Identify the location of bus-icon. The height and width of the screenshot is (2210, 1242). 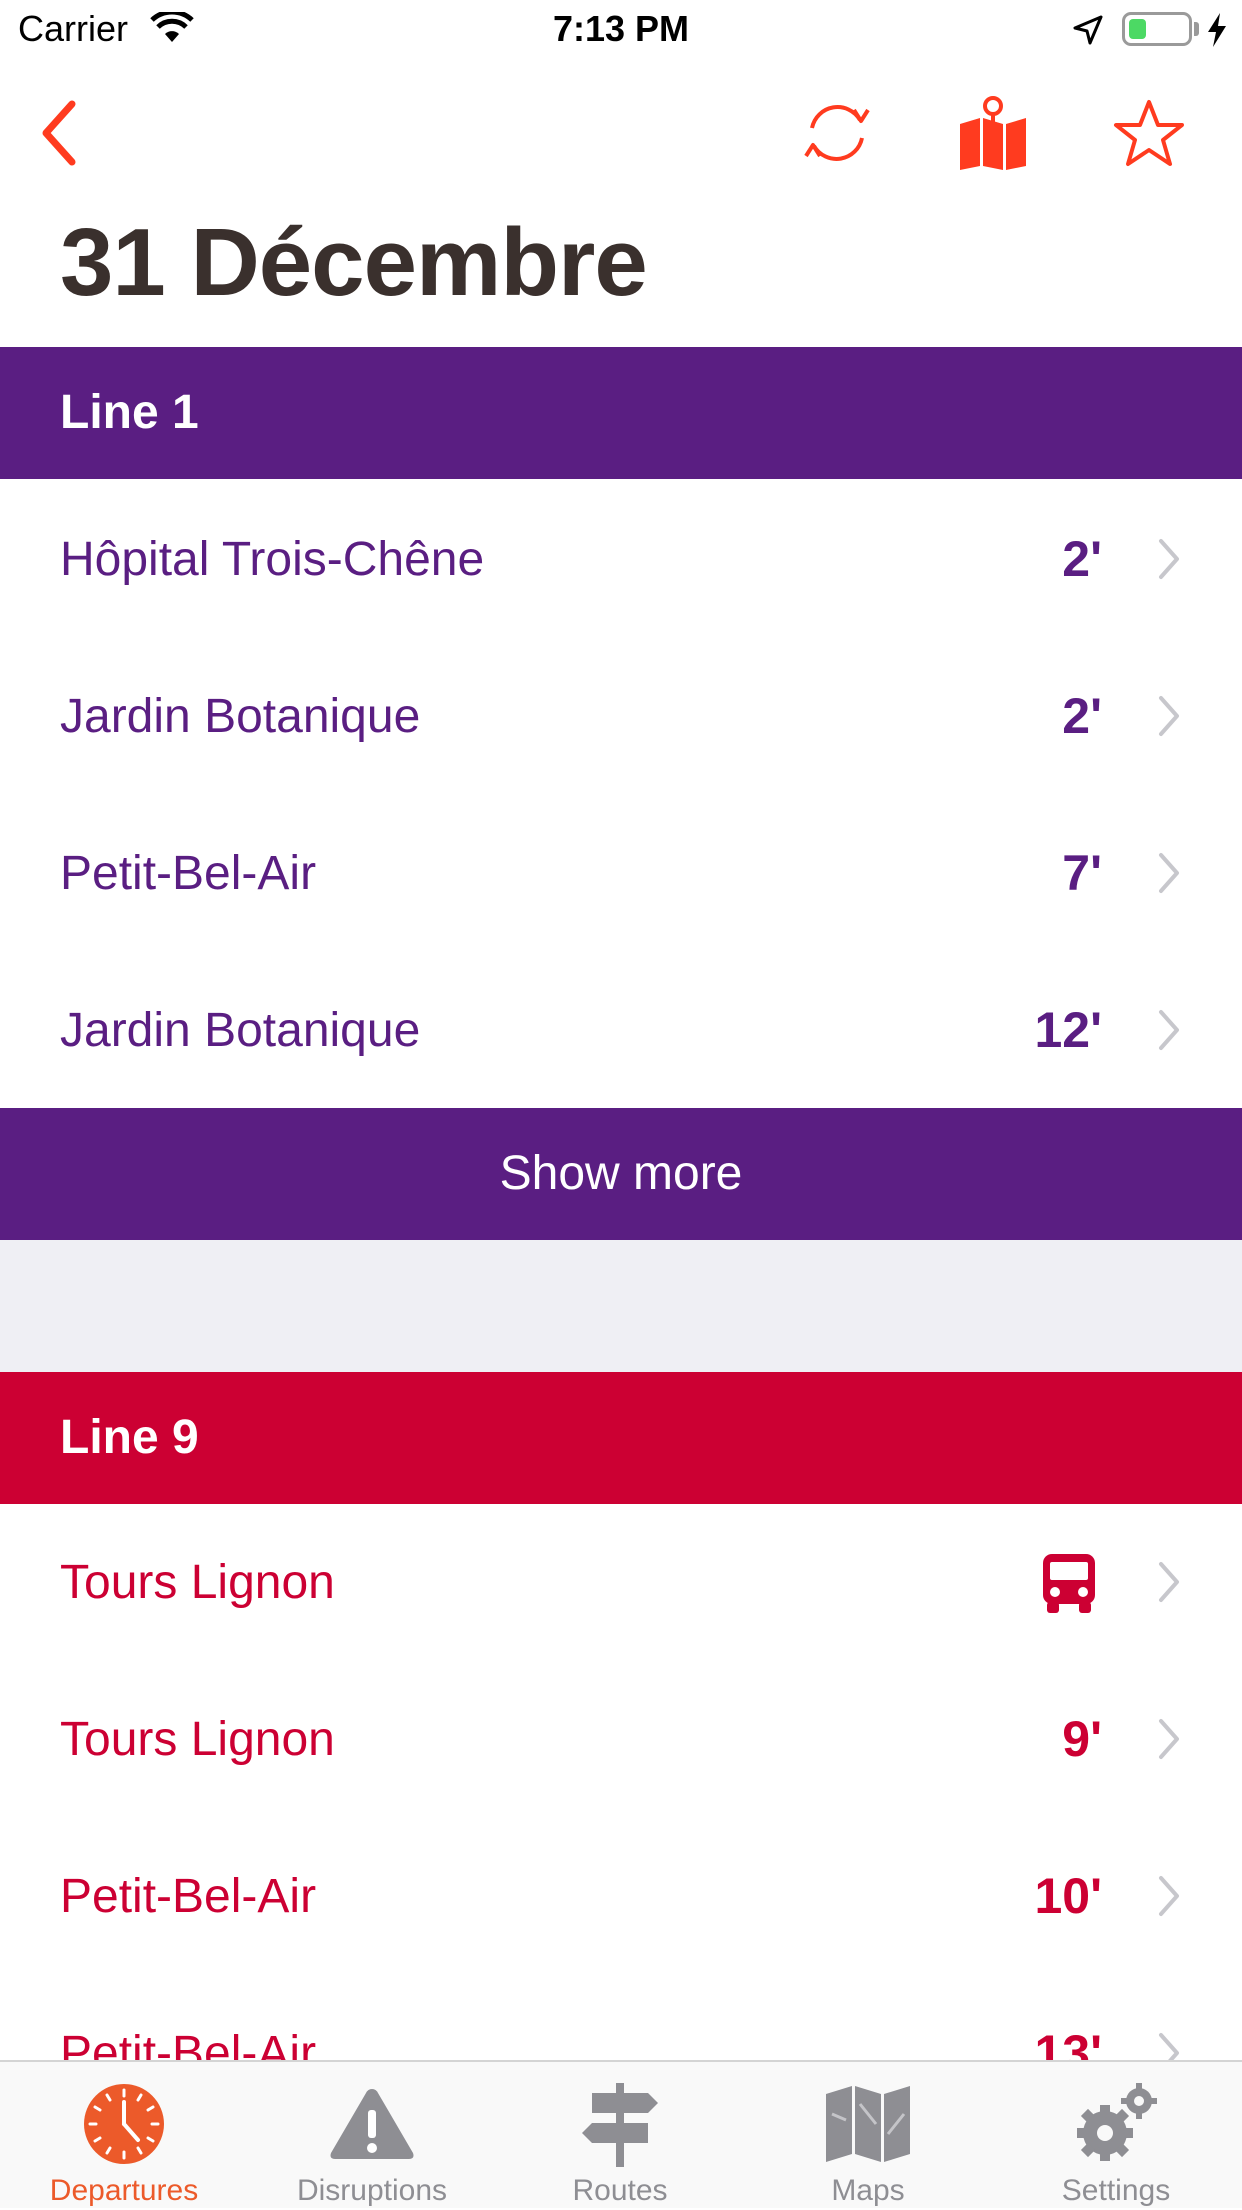
(1069, 1583).